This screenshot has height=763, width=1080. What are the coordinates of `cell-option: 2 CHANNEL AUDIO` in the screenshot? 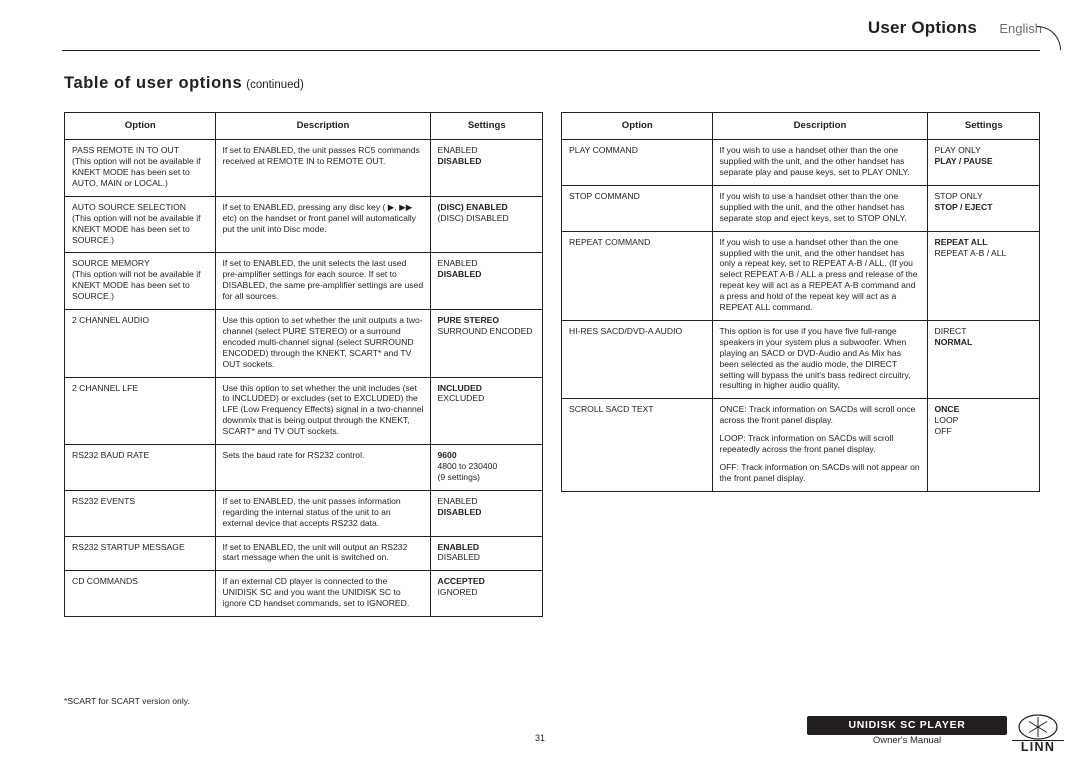 It's located at (140, 343).